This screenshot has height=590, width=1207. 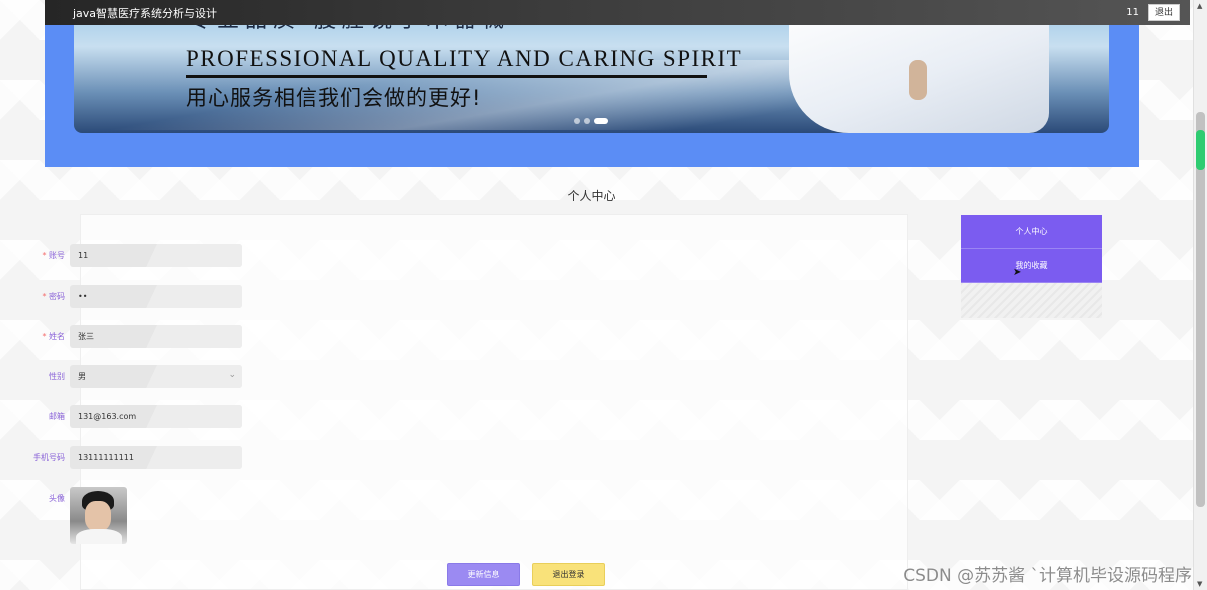 I want to click on password-label: * 密码, so click(x=53, y=296).